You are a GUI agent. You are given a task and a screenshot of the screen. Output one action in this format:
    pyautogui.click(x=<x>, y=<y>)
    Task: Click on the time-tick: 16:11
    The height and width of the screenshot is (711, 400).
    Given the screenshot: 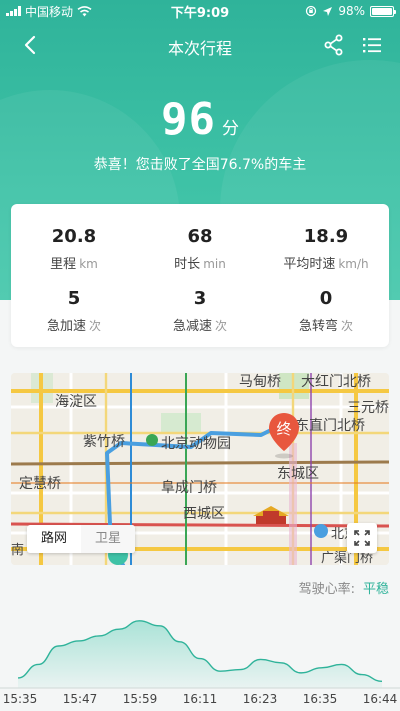 What is the action you would take?
    pyautogui.click(x=200, y=699)
    